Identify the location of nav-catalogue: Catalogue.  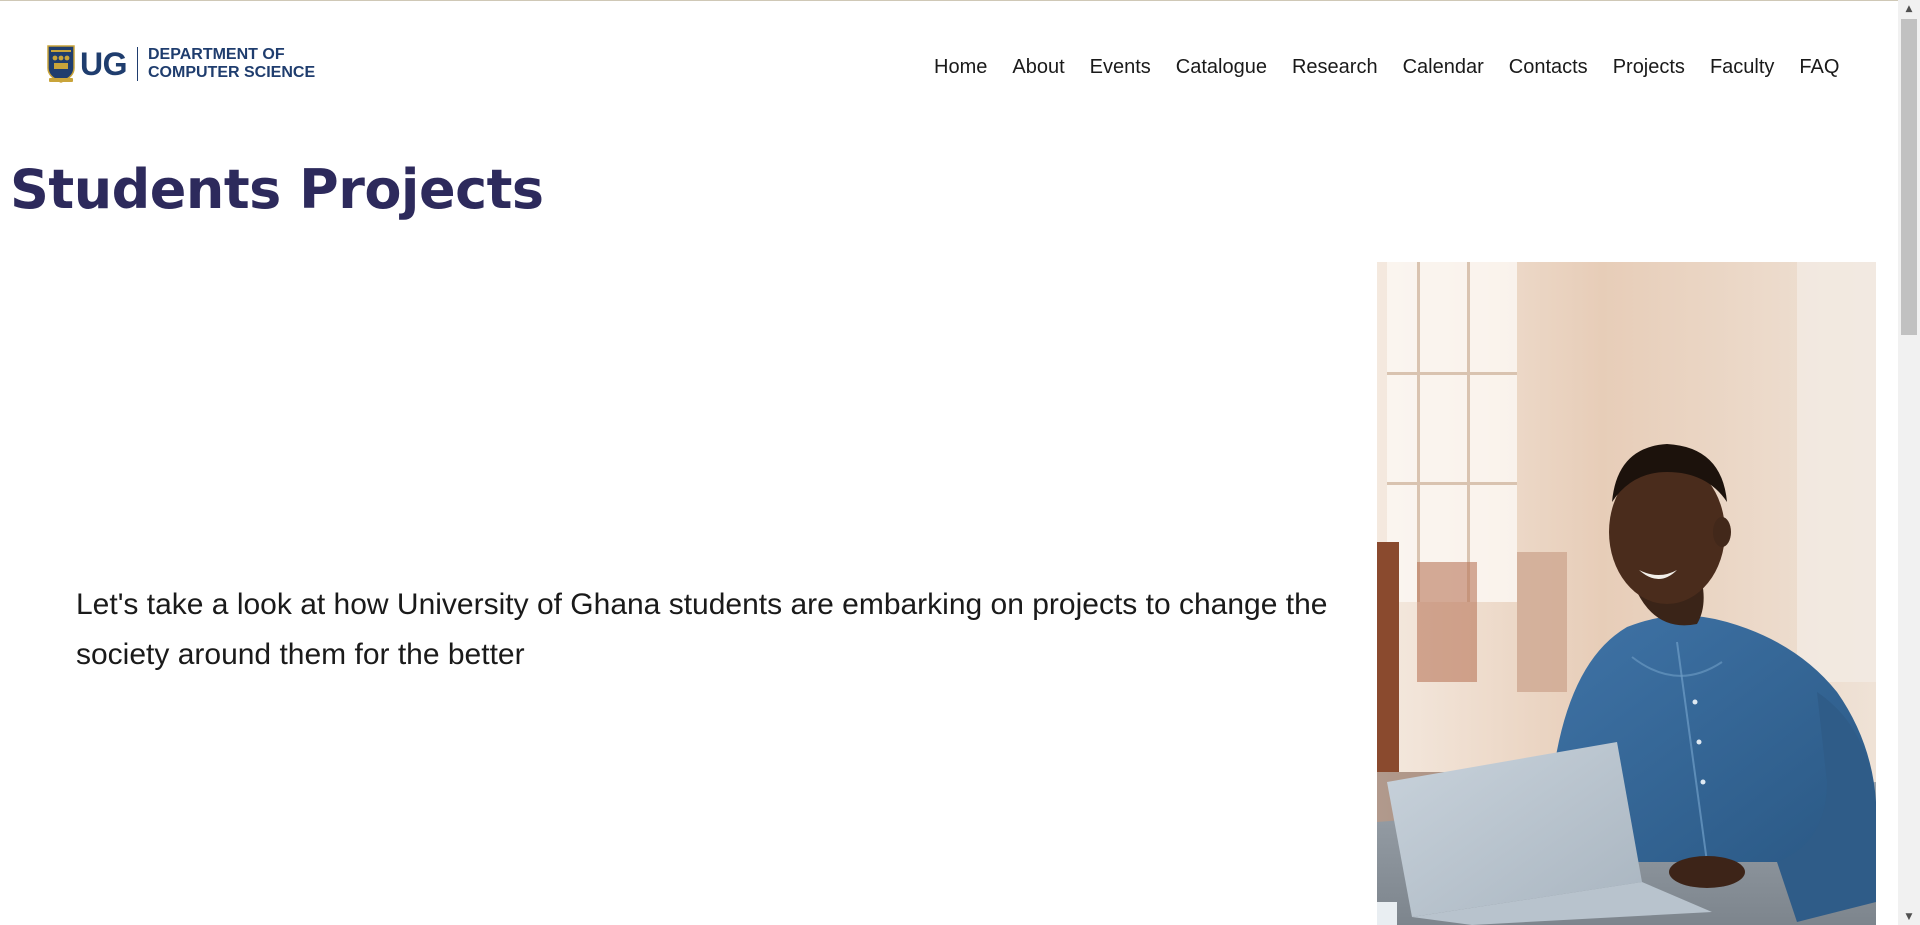
(1221, 67).